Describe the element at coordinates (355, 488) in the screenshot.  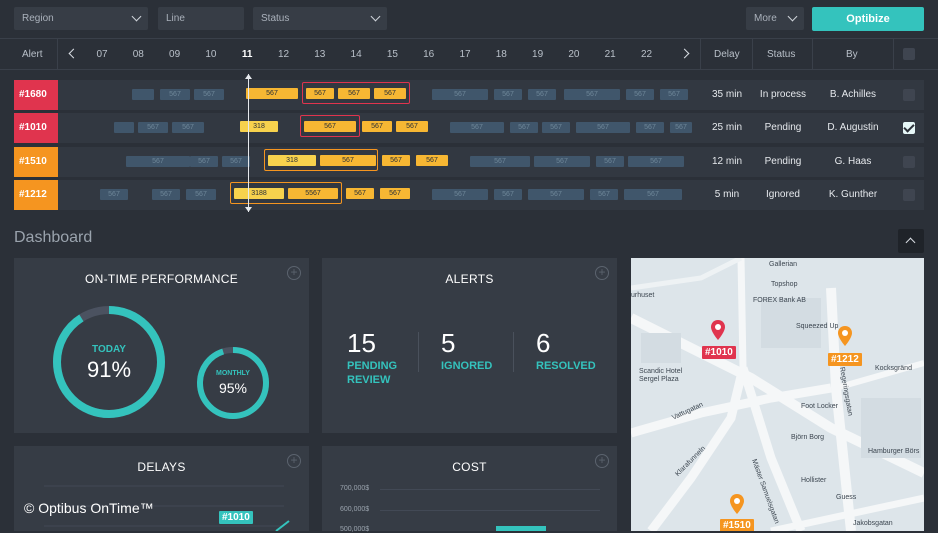
I see `y-tick-label: 700,000$` at that location.